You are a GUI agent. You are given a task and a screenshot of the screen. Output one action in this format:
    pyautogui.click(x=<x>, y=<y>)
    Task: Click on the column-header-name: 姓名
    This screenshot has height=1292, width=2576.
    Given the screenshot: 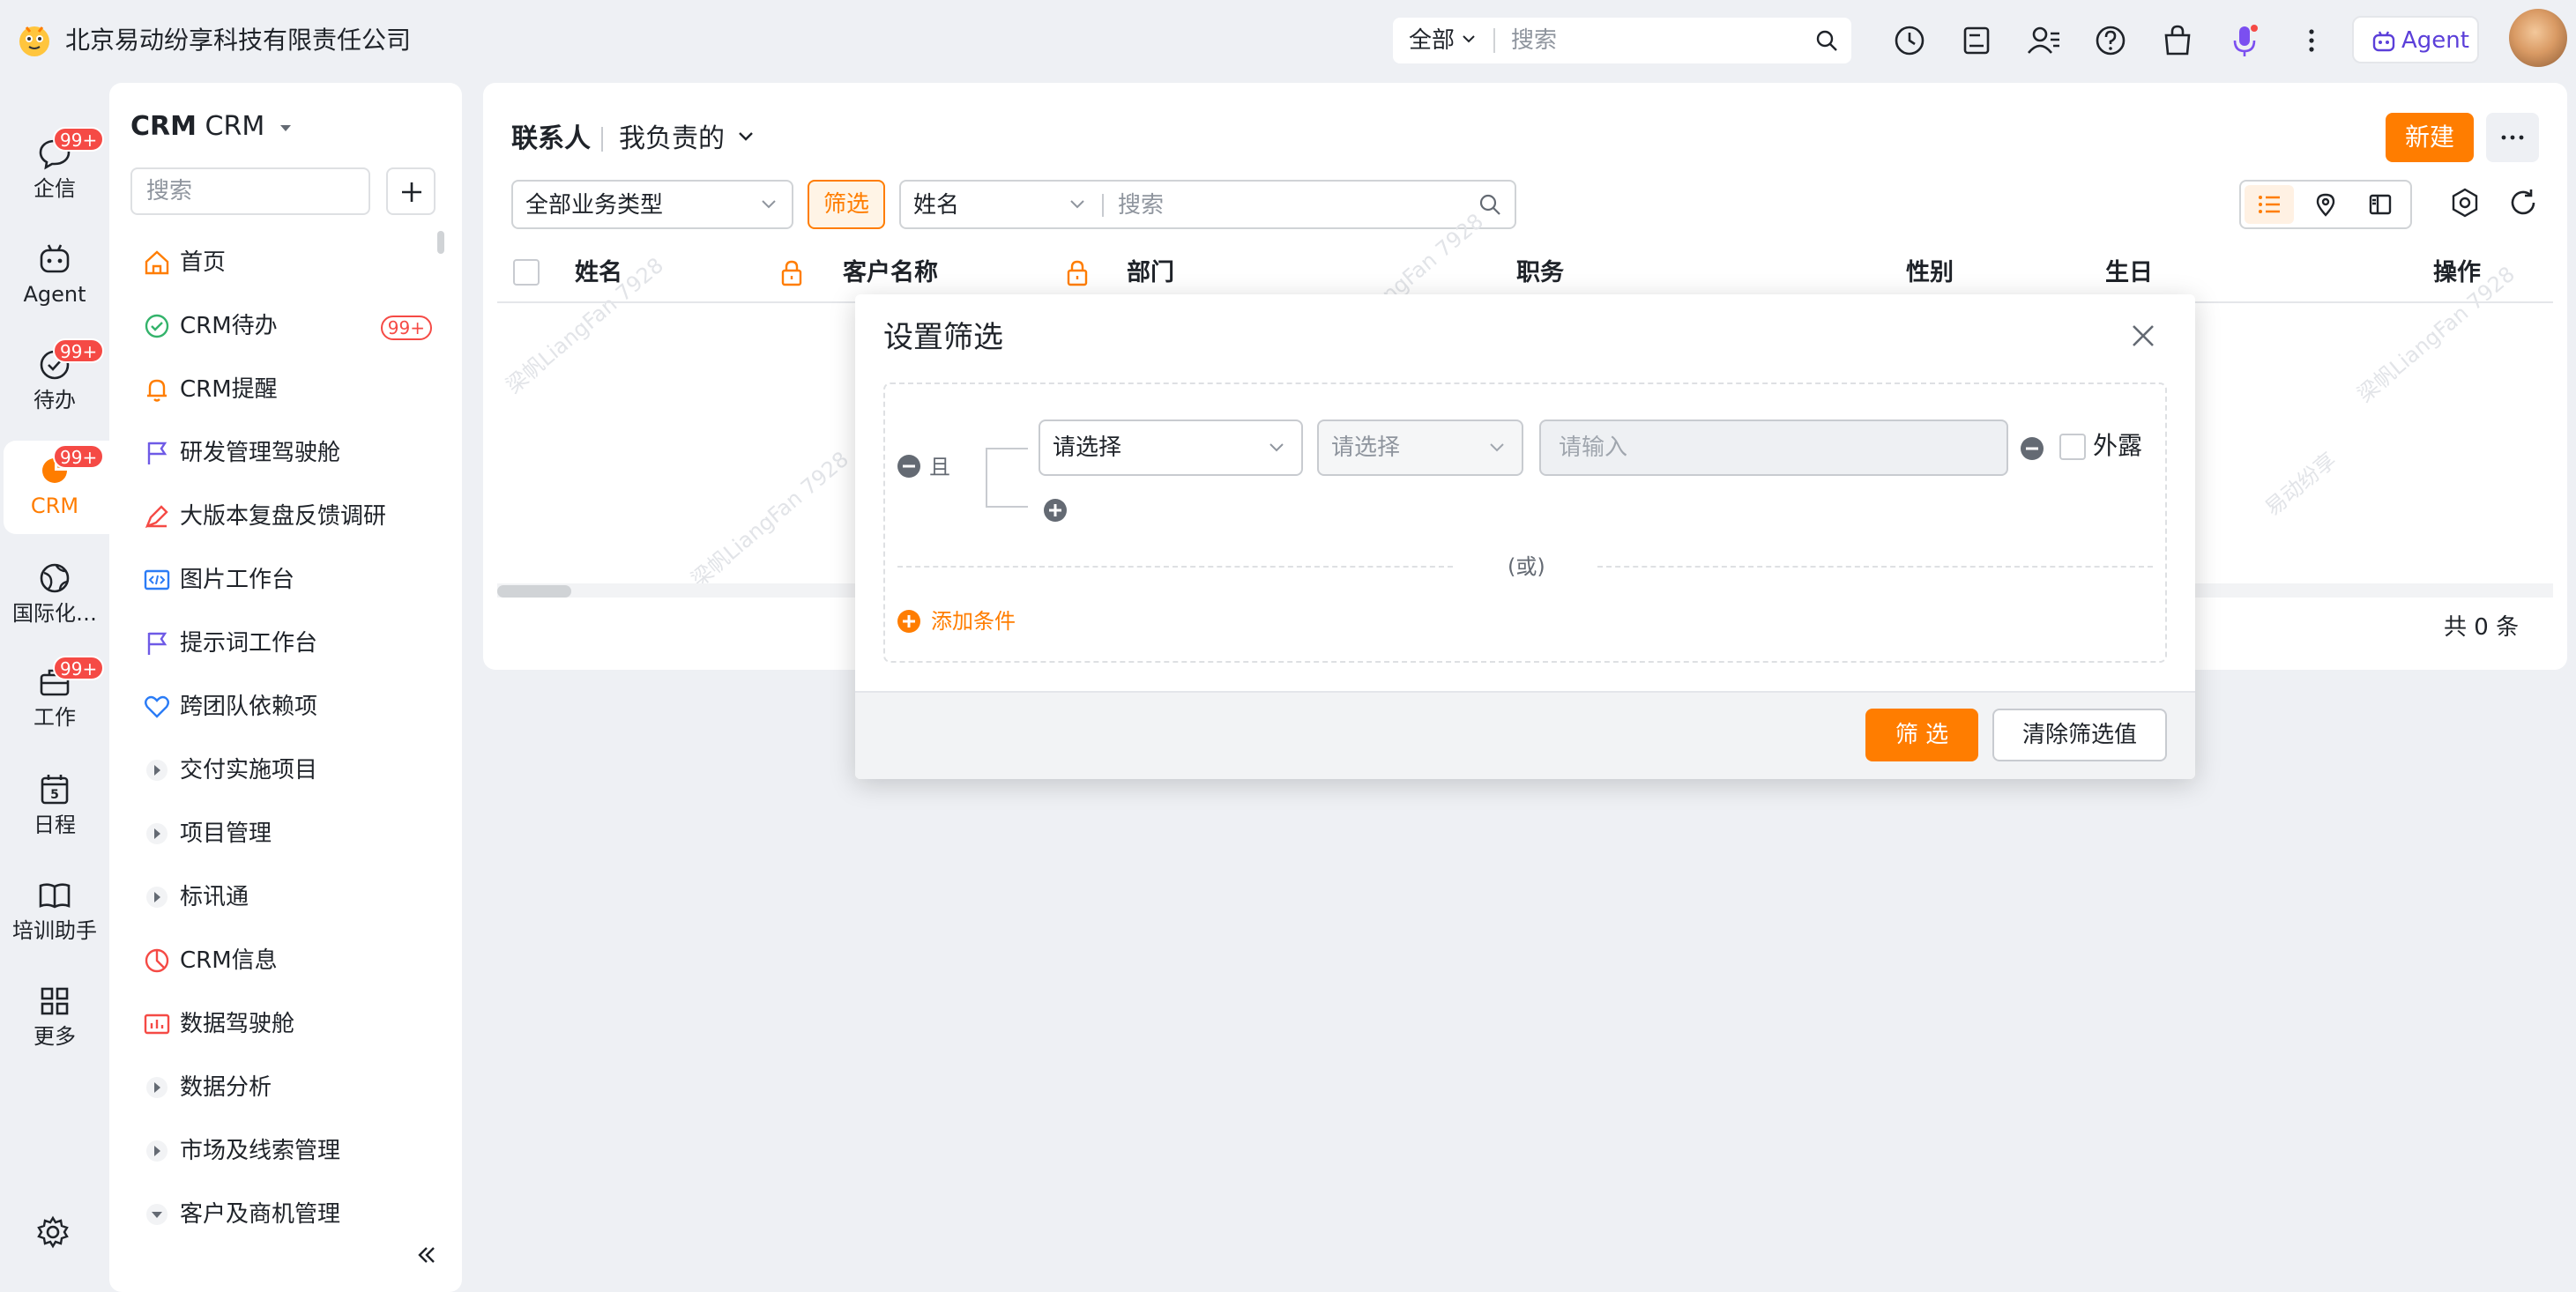 What is the action you would take?
    pyautogui.click(x=598, y=273)
    